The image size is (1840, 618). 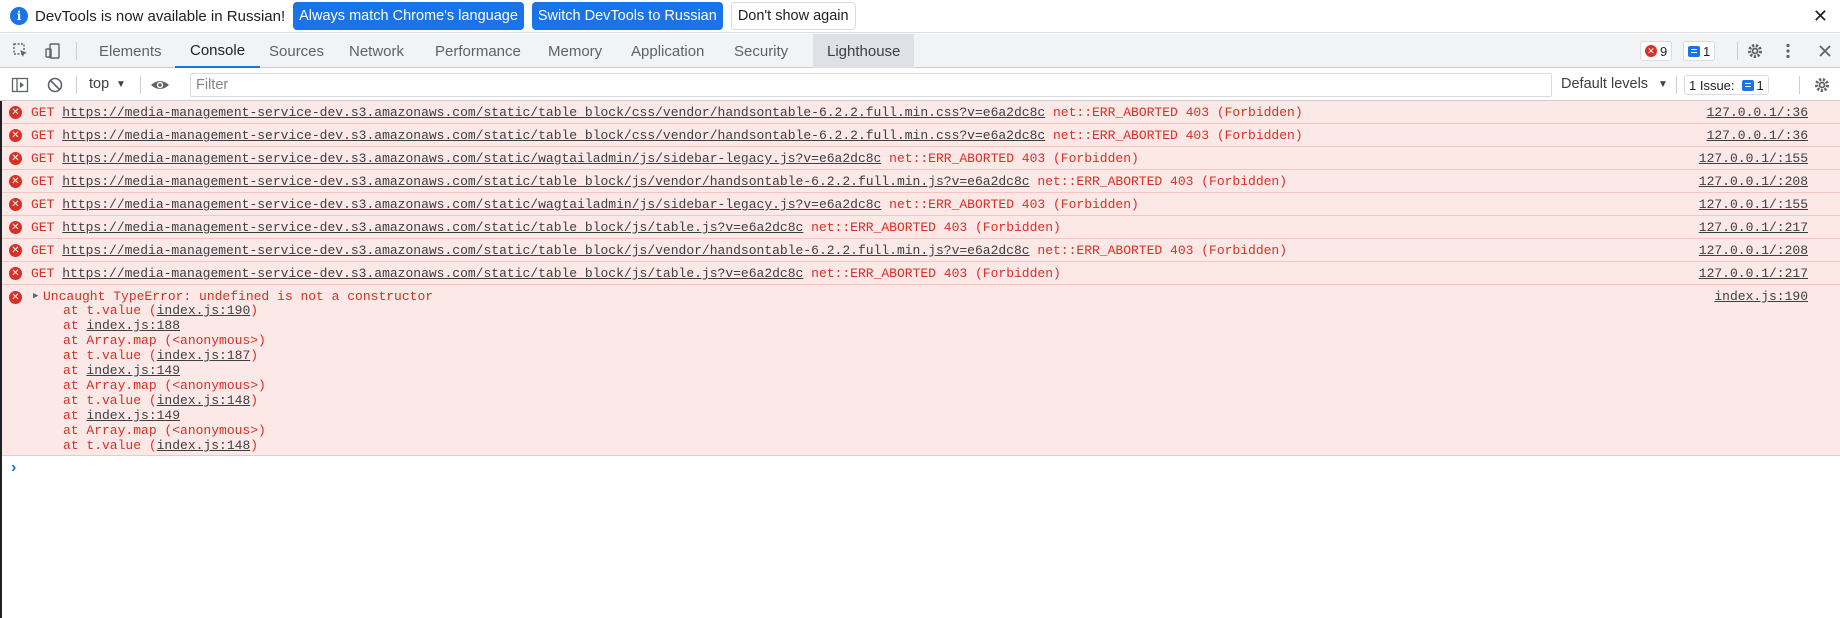 I want to click on tab-network: Network, so click(x=376, y=51).